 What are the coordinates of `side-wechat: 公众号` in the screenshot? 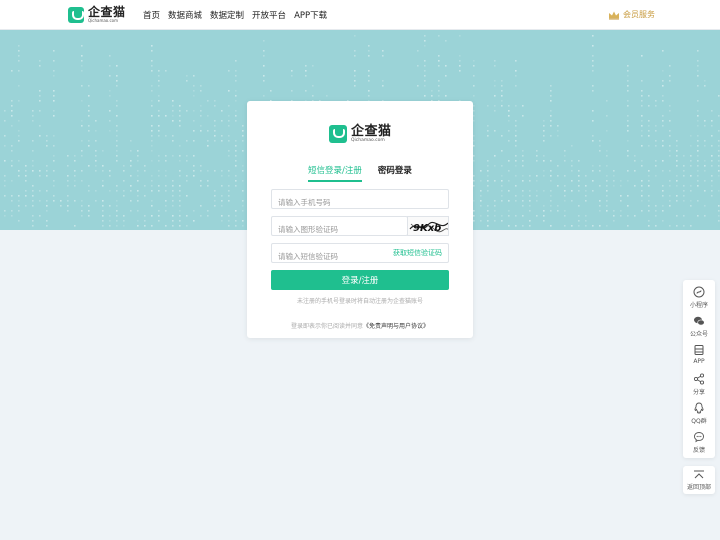 It's located at (699, 326).